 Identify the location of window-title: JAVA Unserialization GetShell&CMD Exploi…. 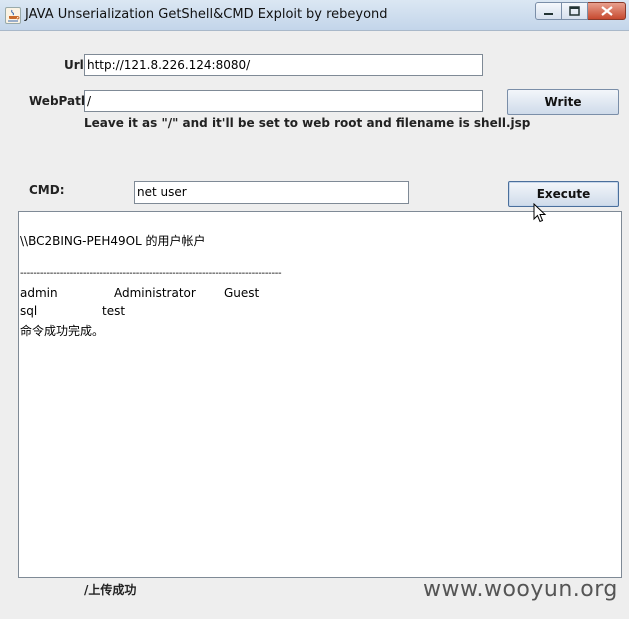
(164, 14).